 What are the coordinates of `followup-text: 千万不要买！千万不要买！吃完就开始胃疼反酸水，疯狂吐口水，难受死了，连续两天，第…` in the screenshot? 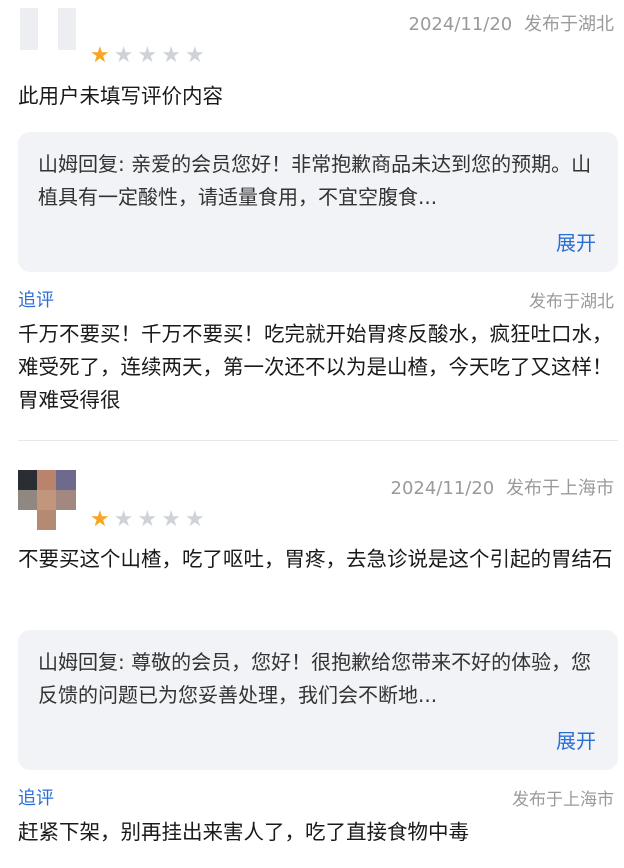 It's located at (315, 367).